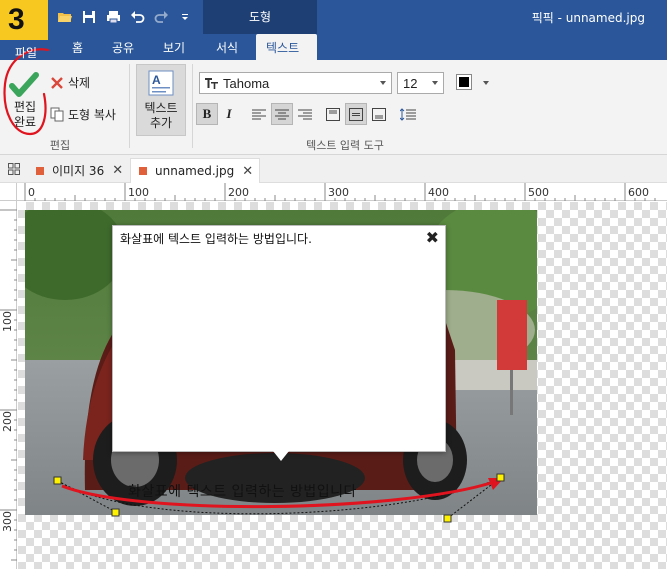 Image resolution: width=667 pixels, height=569 pixels. I want to click on ruler-label: 600, so click(638, 192).